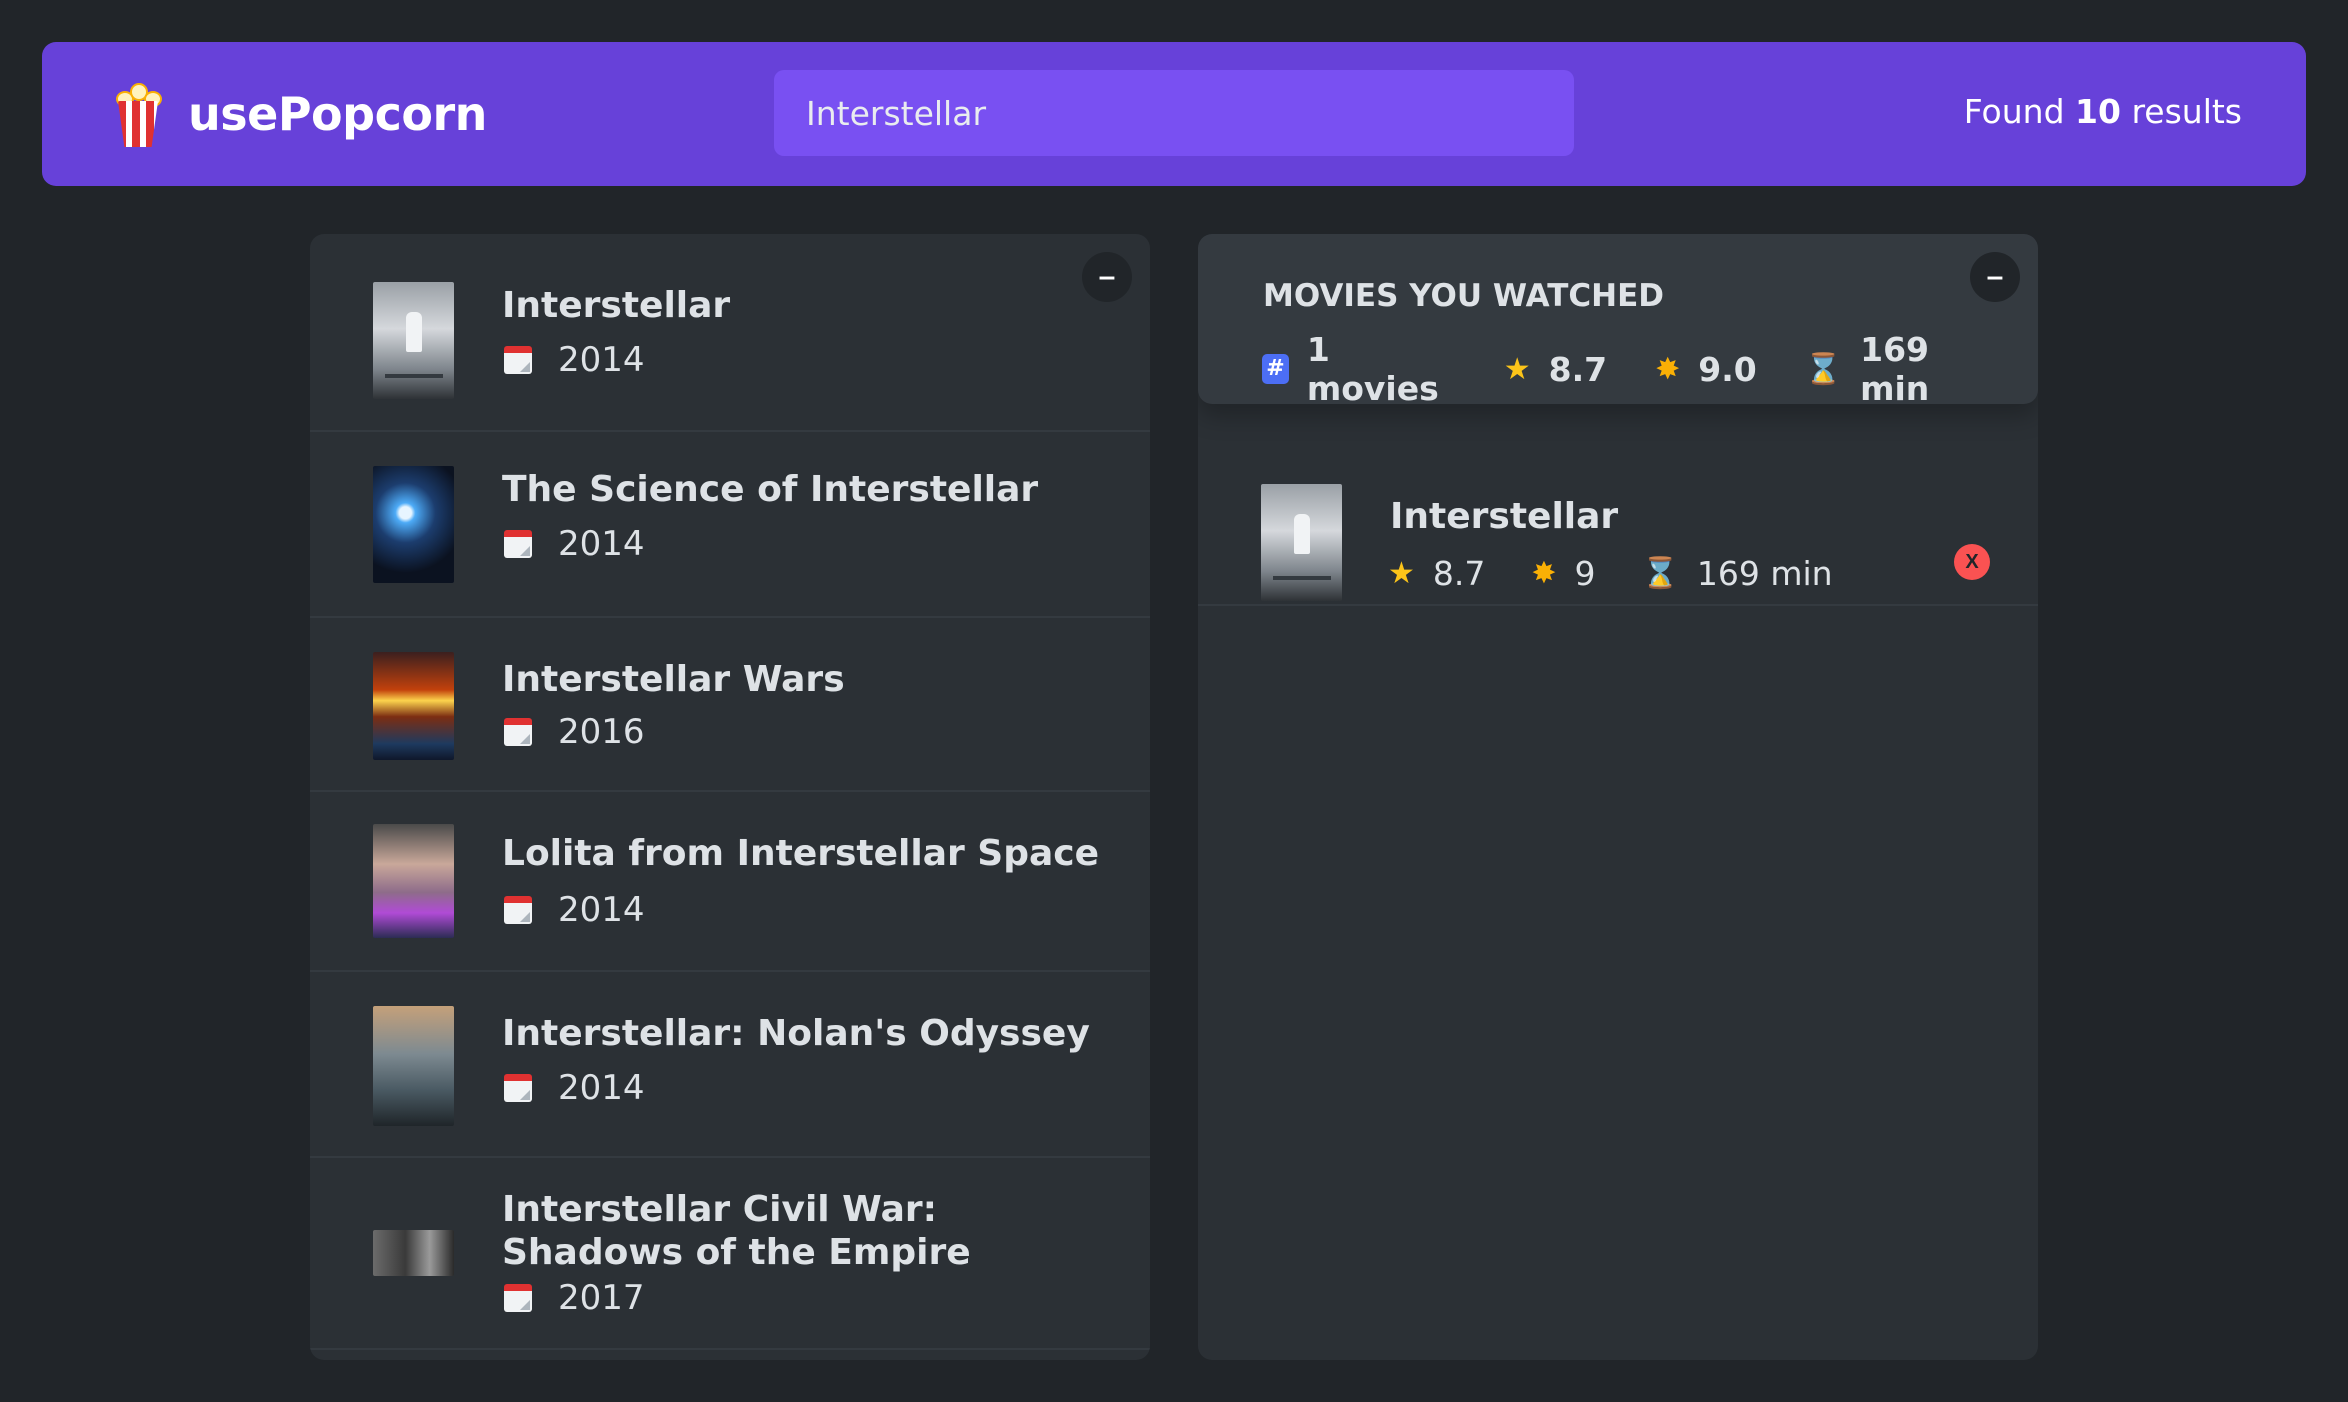 This screenshot has width=2348, height=1402. Describe the element at coordinates (1972, 562) in the screenshot. I see `delete-watched-button: X` at that location.